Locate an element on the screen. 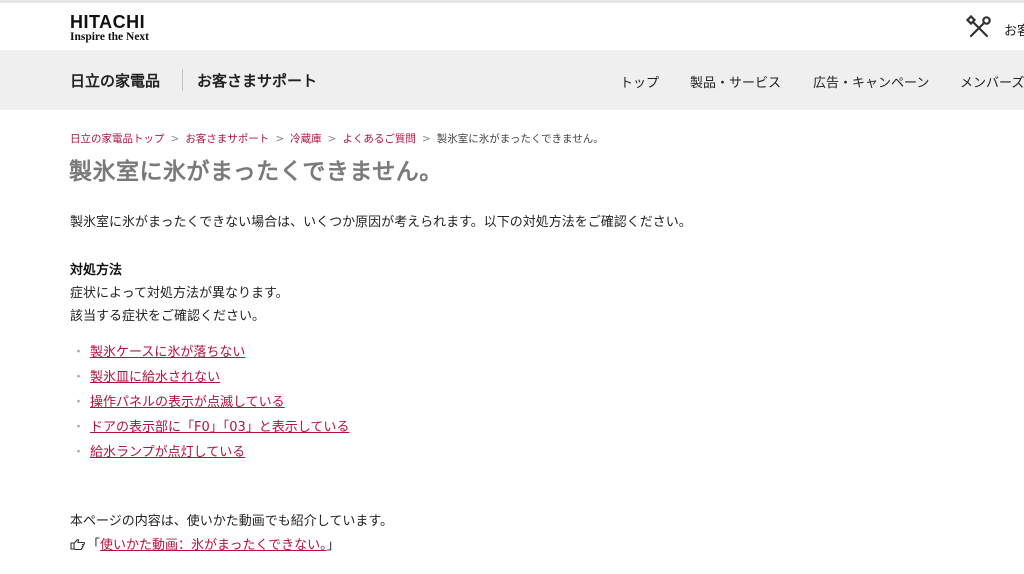 Image resolution: width=1024 pixels, height=574 pixels. symptom-link-no-water-supply: 製氷皿に給水されない is located at coordinates (155, 377).